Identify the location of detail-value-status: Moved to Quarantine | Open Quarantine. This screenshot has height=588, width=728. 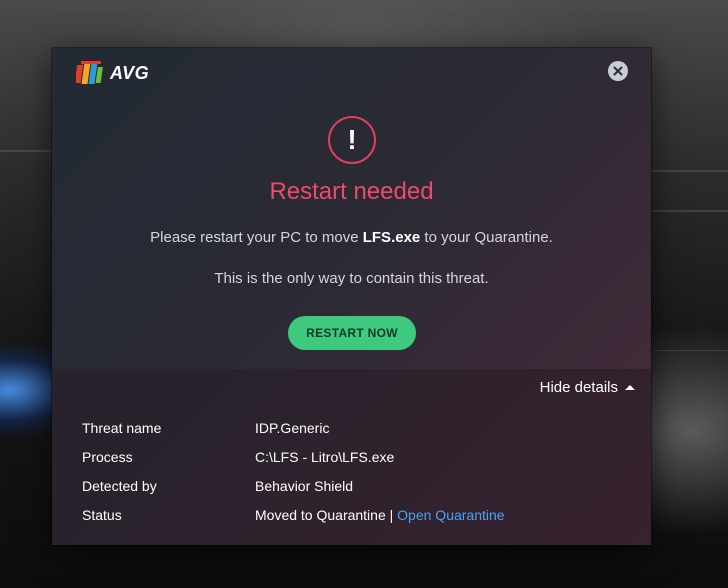
(380, 515).